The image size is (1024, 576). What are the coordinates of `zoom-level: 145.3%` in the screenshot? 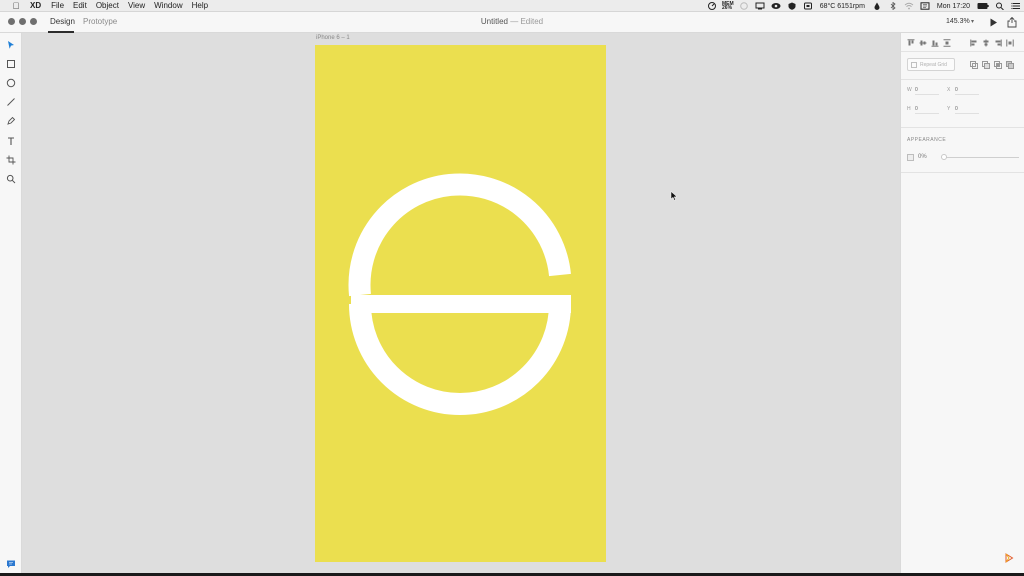 It's located at (958, 21).